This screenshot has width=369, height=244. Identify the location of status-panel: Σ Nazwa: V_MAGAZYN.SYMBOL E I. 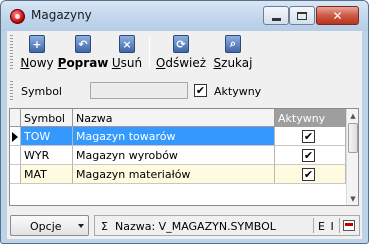
(227, 225).